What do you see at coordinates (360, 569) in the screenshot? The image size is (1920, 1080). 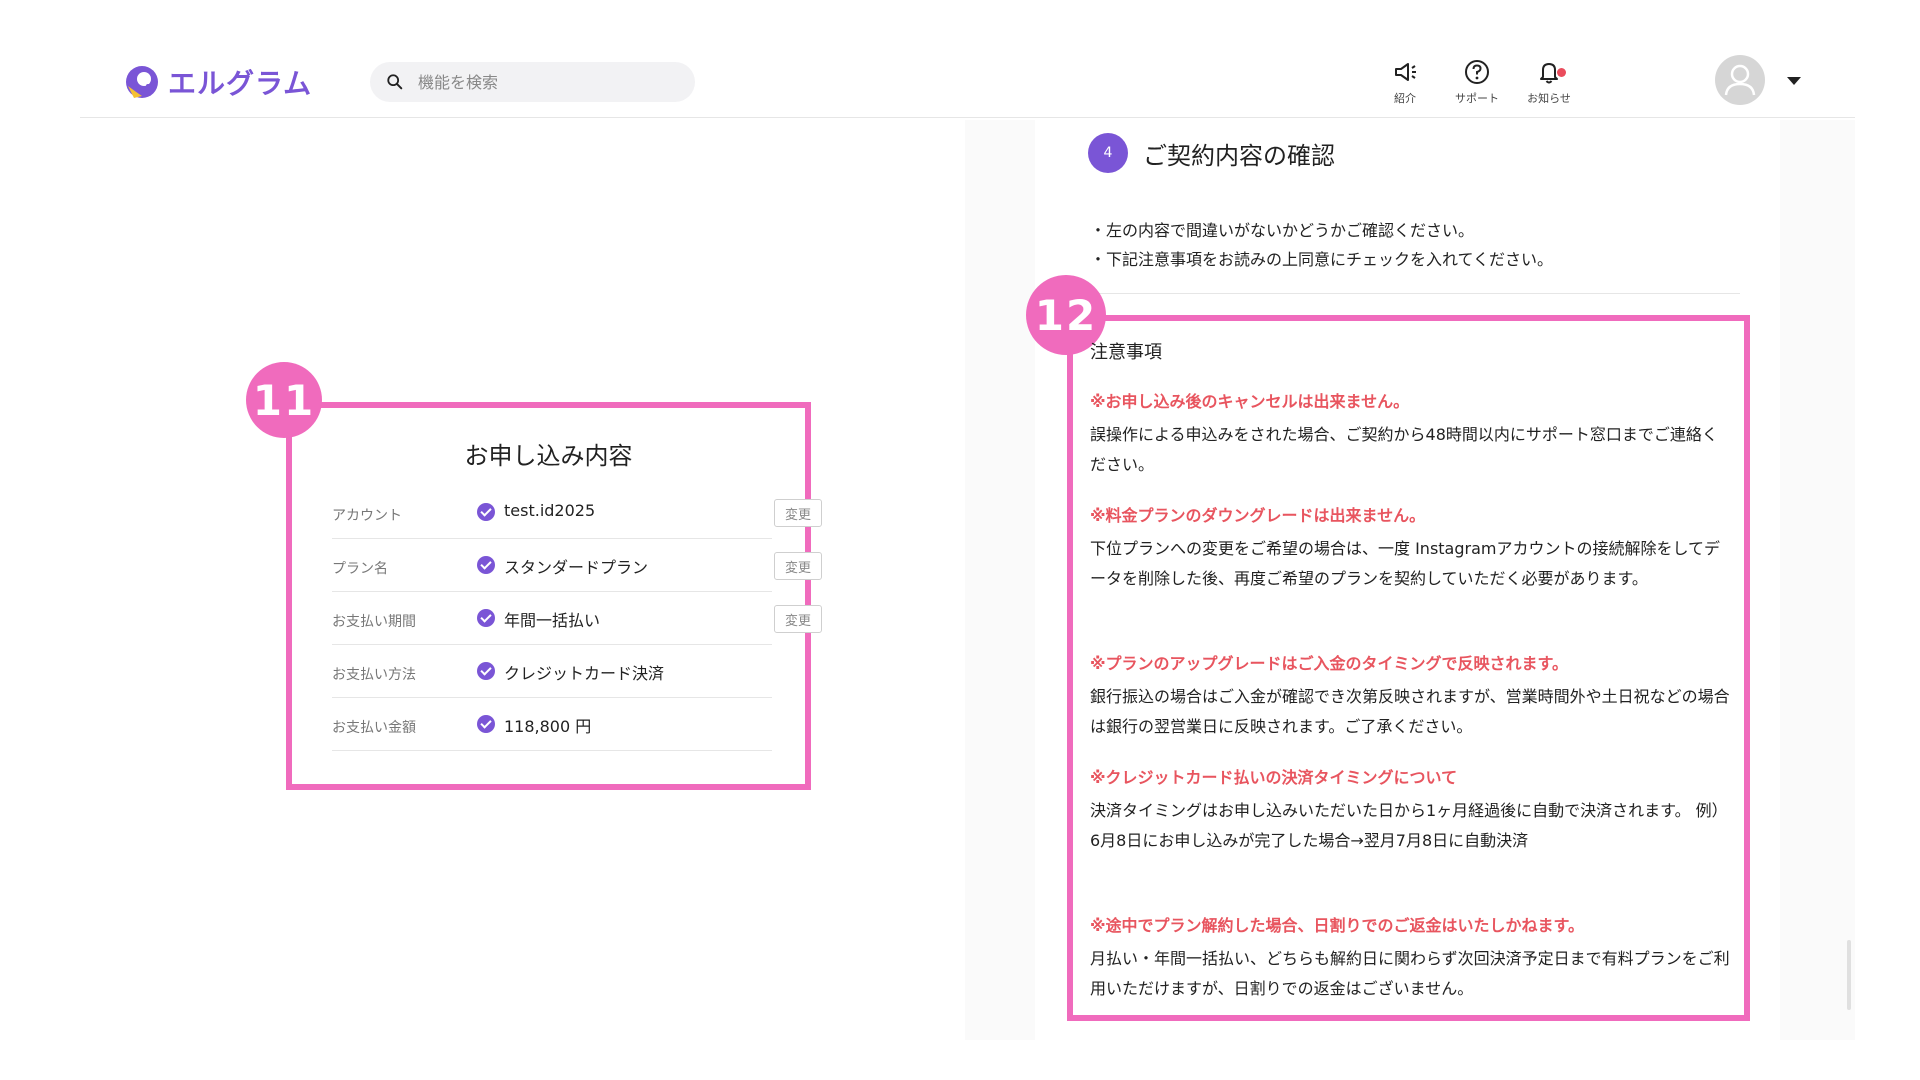 I see `summary-label: プラン名` at bounding box center [360, 569].